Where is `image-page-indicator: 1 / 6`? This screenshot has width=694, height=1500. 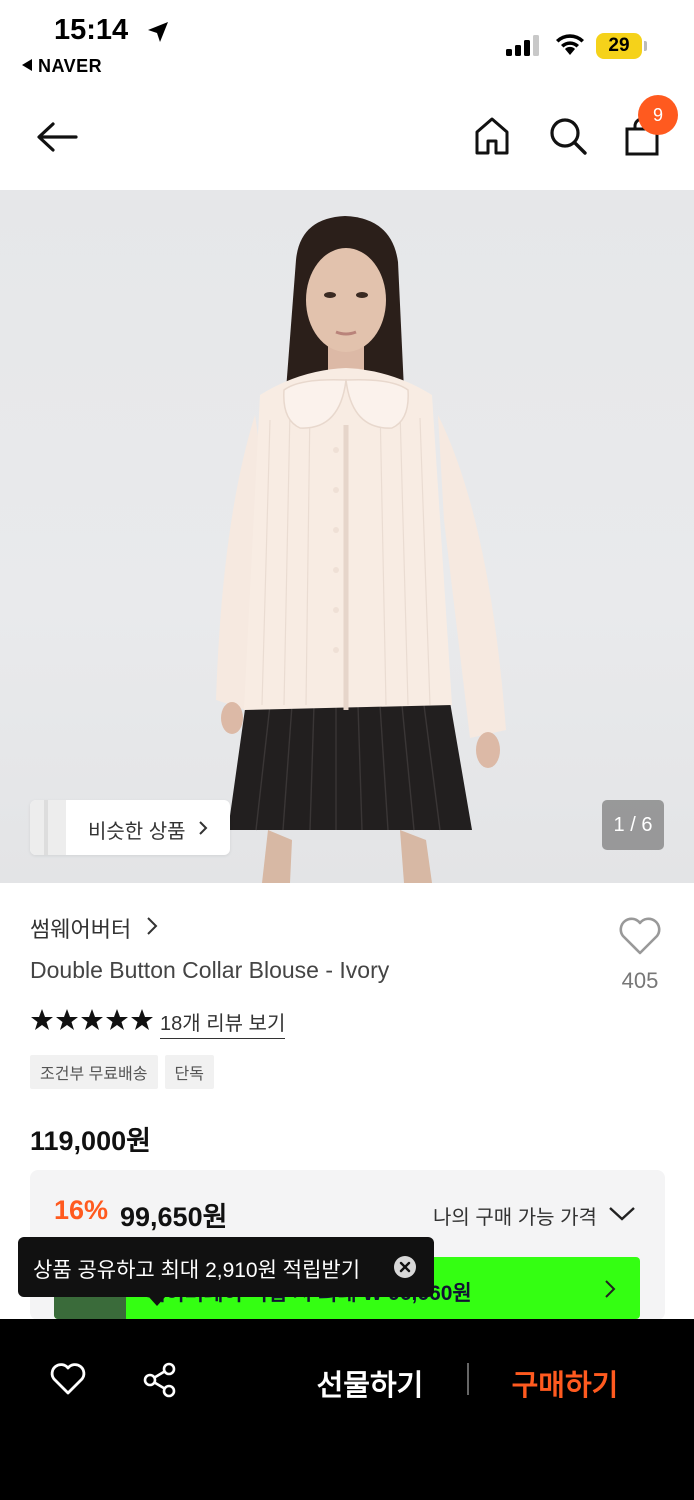
image-page-indicator: 1 / 6 is located at coordinates (633, 825).